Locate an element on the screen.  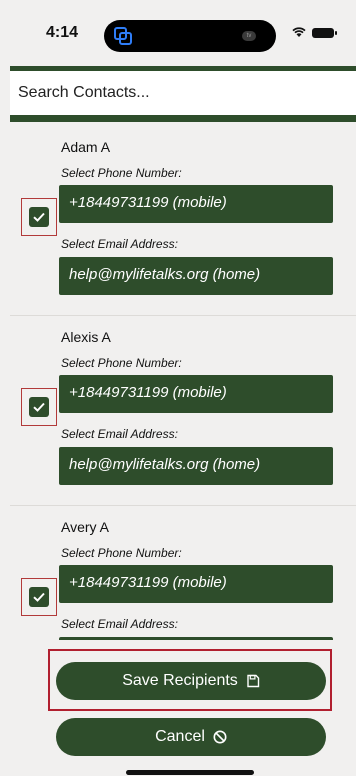
home-indicator is located at coordinates (190, 772).